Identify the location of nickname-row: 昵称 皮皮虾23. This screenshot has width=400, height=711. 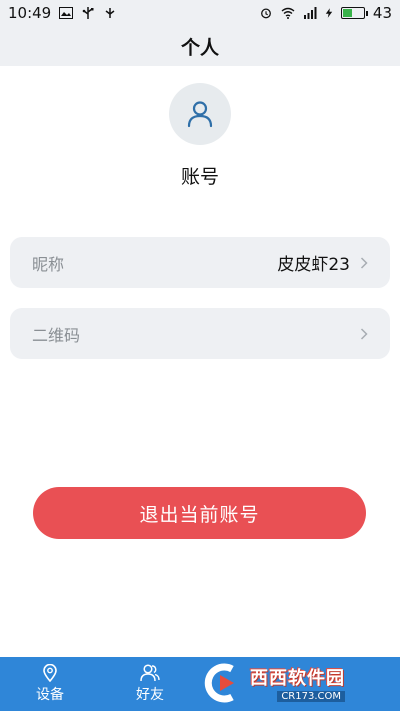
(200, 262).